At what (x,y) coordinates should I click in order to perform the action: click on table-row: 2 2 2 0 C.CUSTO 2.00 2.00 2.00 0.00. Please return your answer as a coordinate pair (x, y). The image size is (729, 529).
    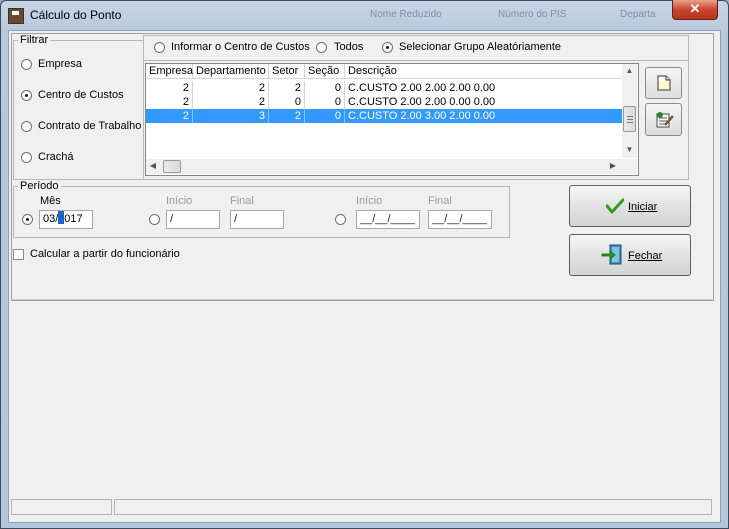
    Looking at the image, I should click on (384, 88).